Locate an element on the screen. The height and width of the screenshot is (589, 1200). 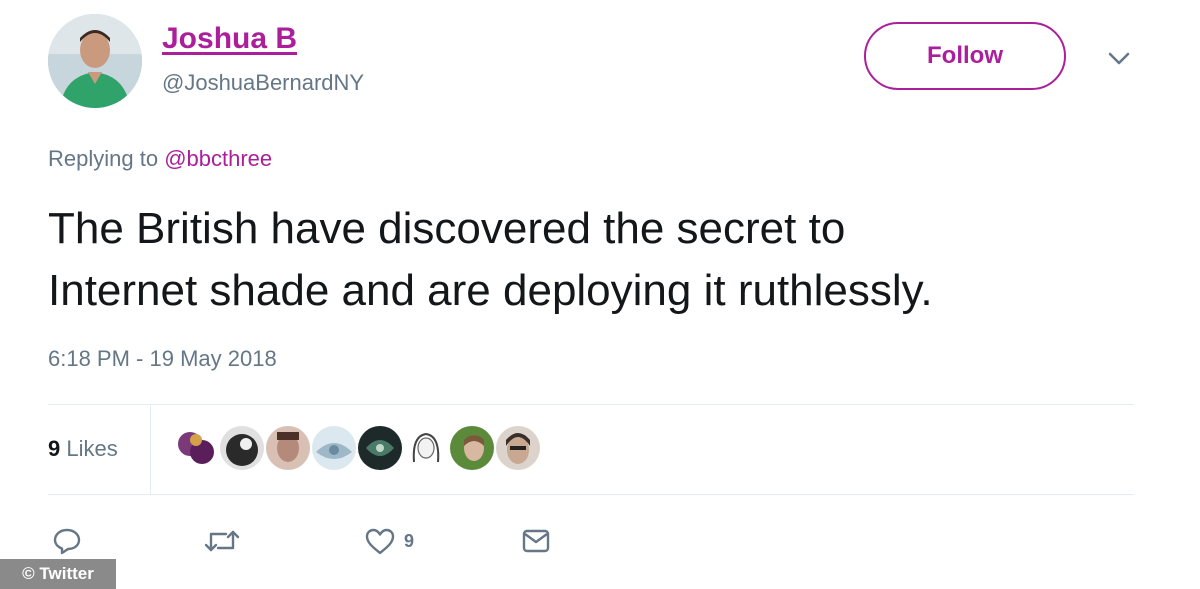
retweet-button is located at coordinates (222, 541).